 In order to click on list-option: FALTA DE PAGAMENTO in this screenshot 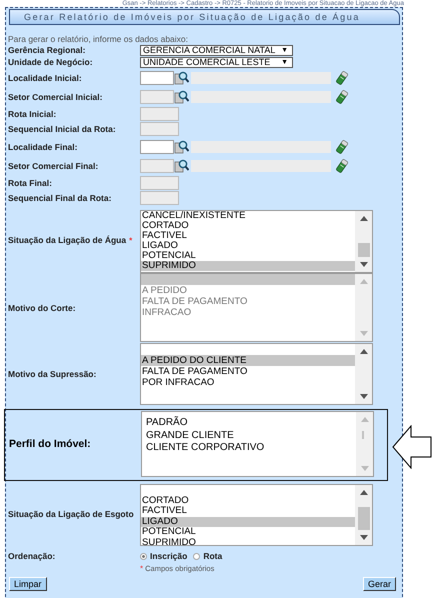, I will do `click(248, 371)`.